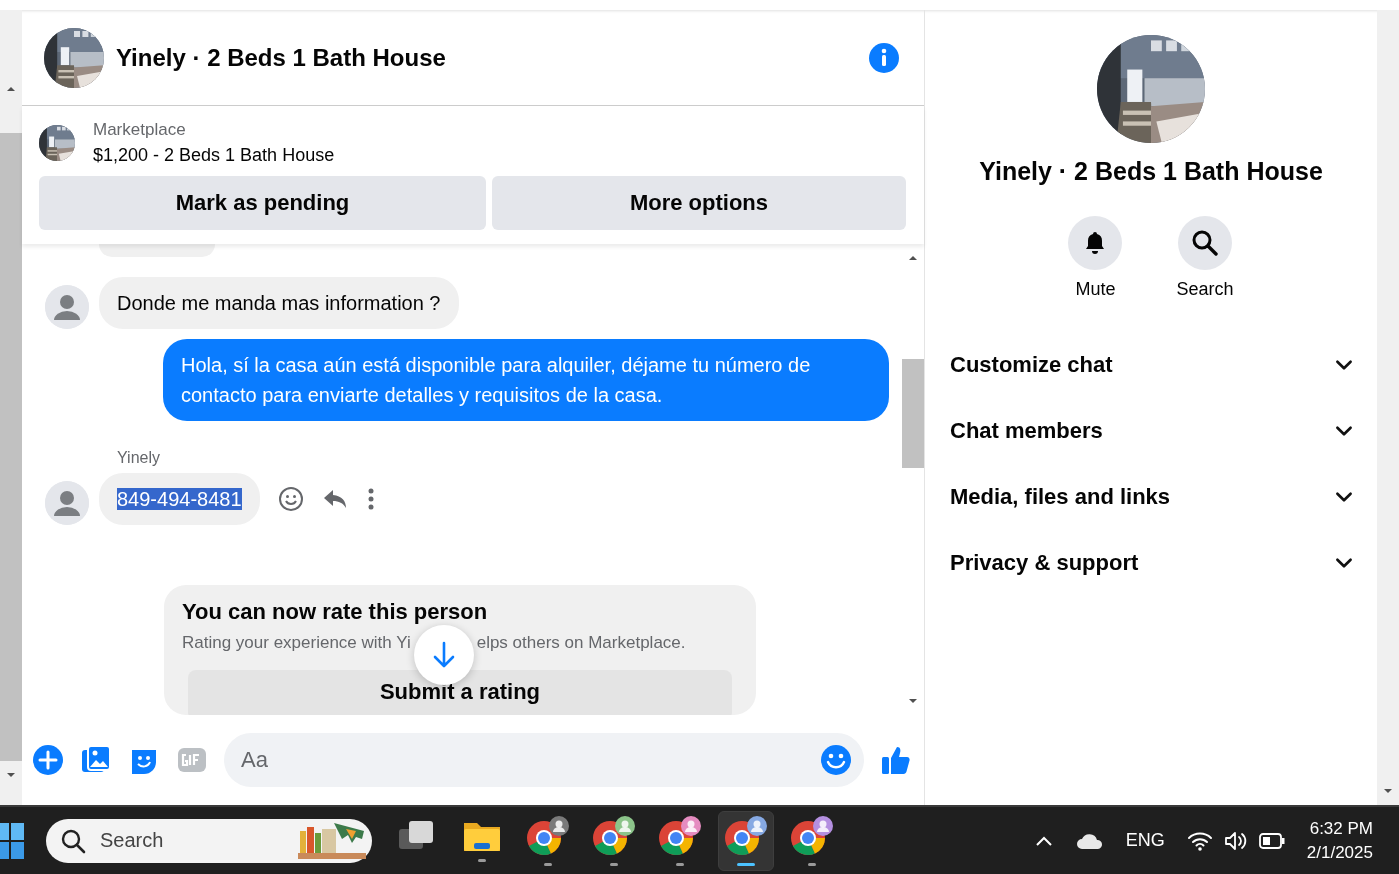 The height and width of the screenshot is (874, 1399). Describe the element at coordinates (262, 203) in the screenshot. I see `listing-action-button: Mark as pending` at that location.